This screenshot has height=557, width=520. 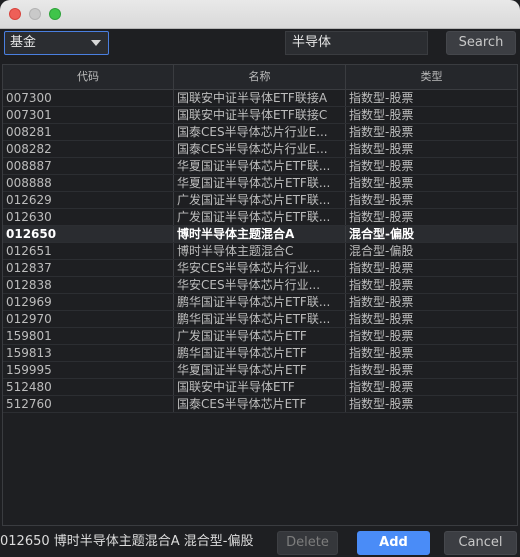 I want to click on table-row: 008888 华夏国证半导体芯片ETF联... 指数型-股票, so click(x=260, y=183).